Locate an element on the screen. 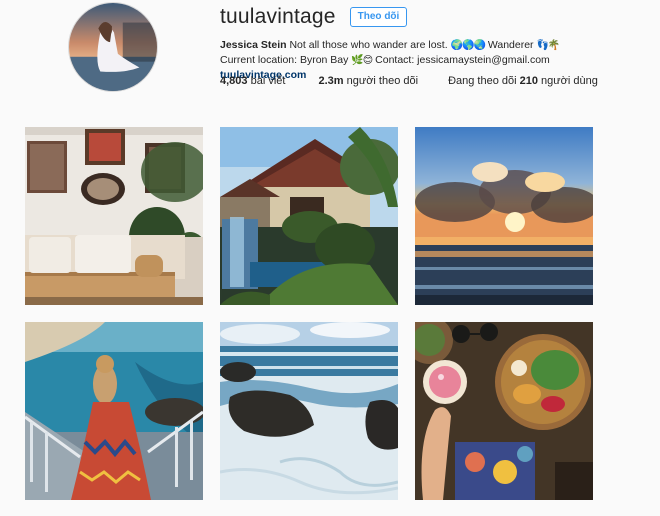 This screenshot has width=660, height=516. post-thumbnail-food-flatlay is located at coordinates (504, 411).